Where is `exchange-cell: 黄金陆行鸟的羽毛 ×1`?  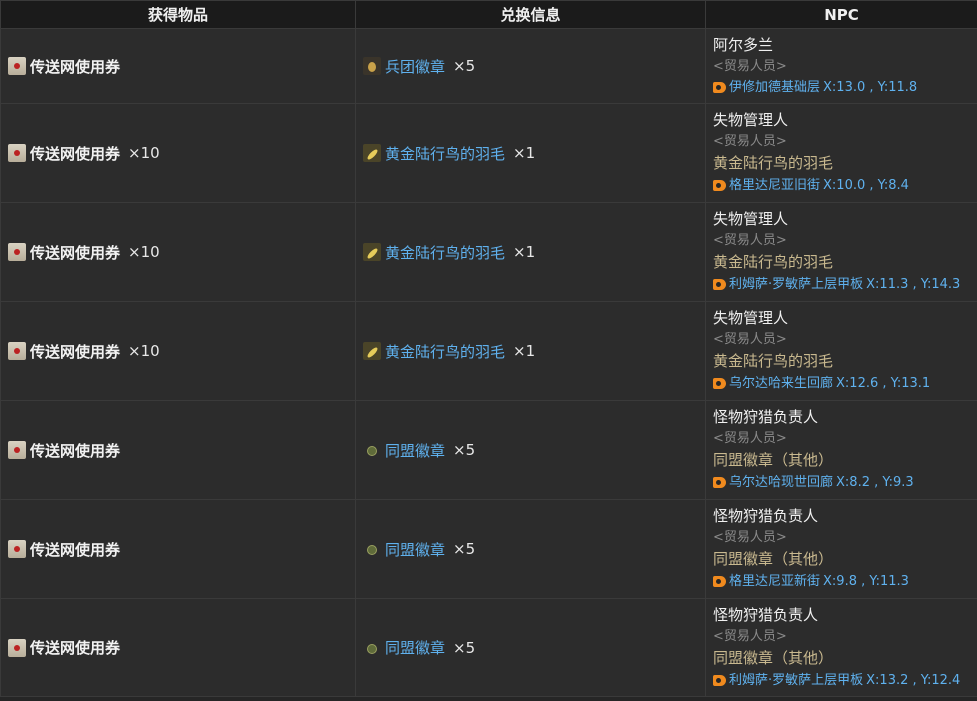
exchange-cell: 黄金陆行鸟的羽毛 ×1 is located at coordinates (530, 153).